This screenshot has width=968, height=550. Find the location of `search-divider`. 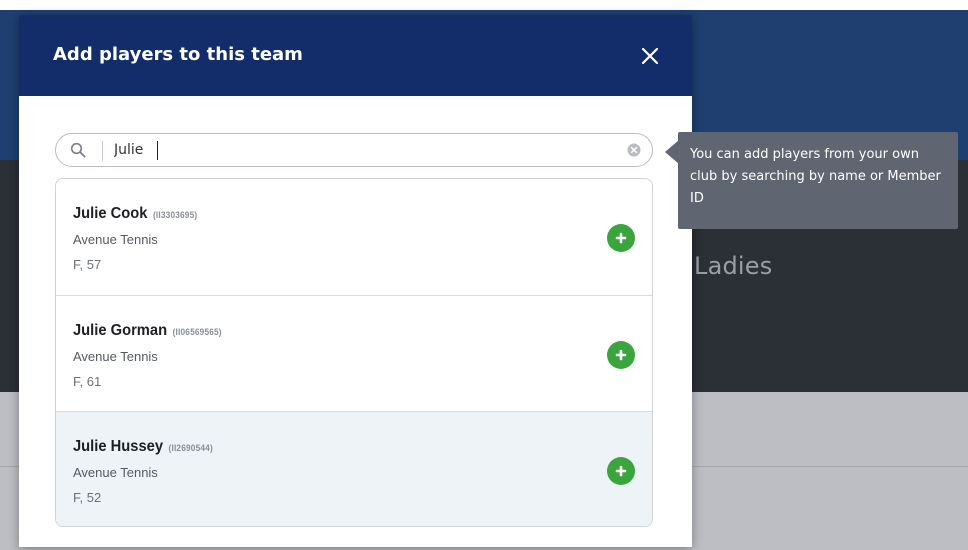

search-divider is located at coordinates (102, 151).